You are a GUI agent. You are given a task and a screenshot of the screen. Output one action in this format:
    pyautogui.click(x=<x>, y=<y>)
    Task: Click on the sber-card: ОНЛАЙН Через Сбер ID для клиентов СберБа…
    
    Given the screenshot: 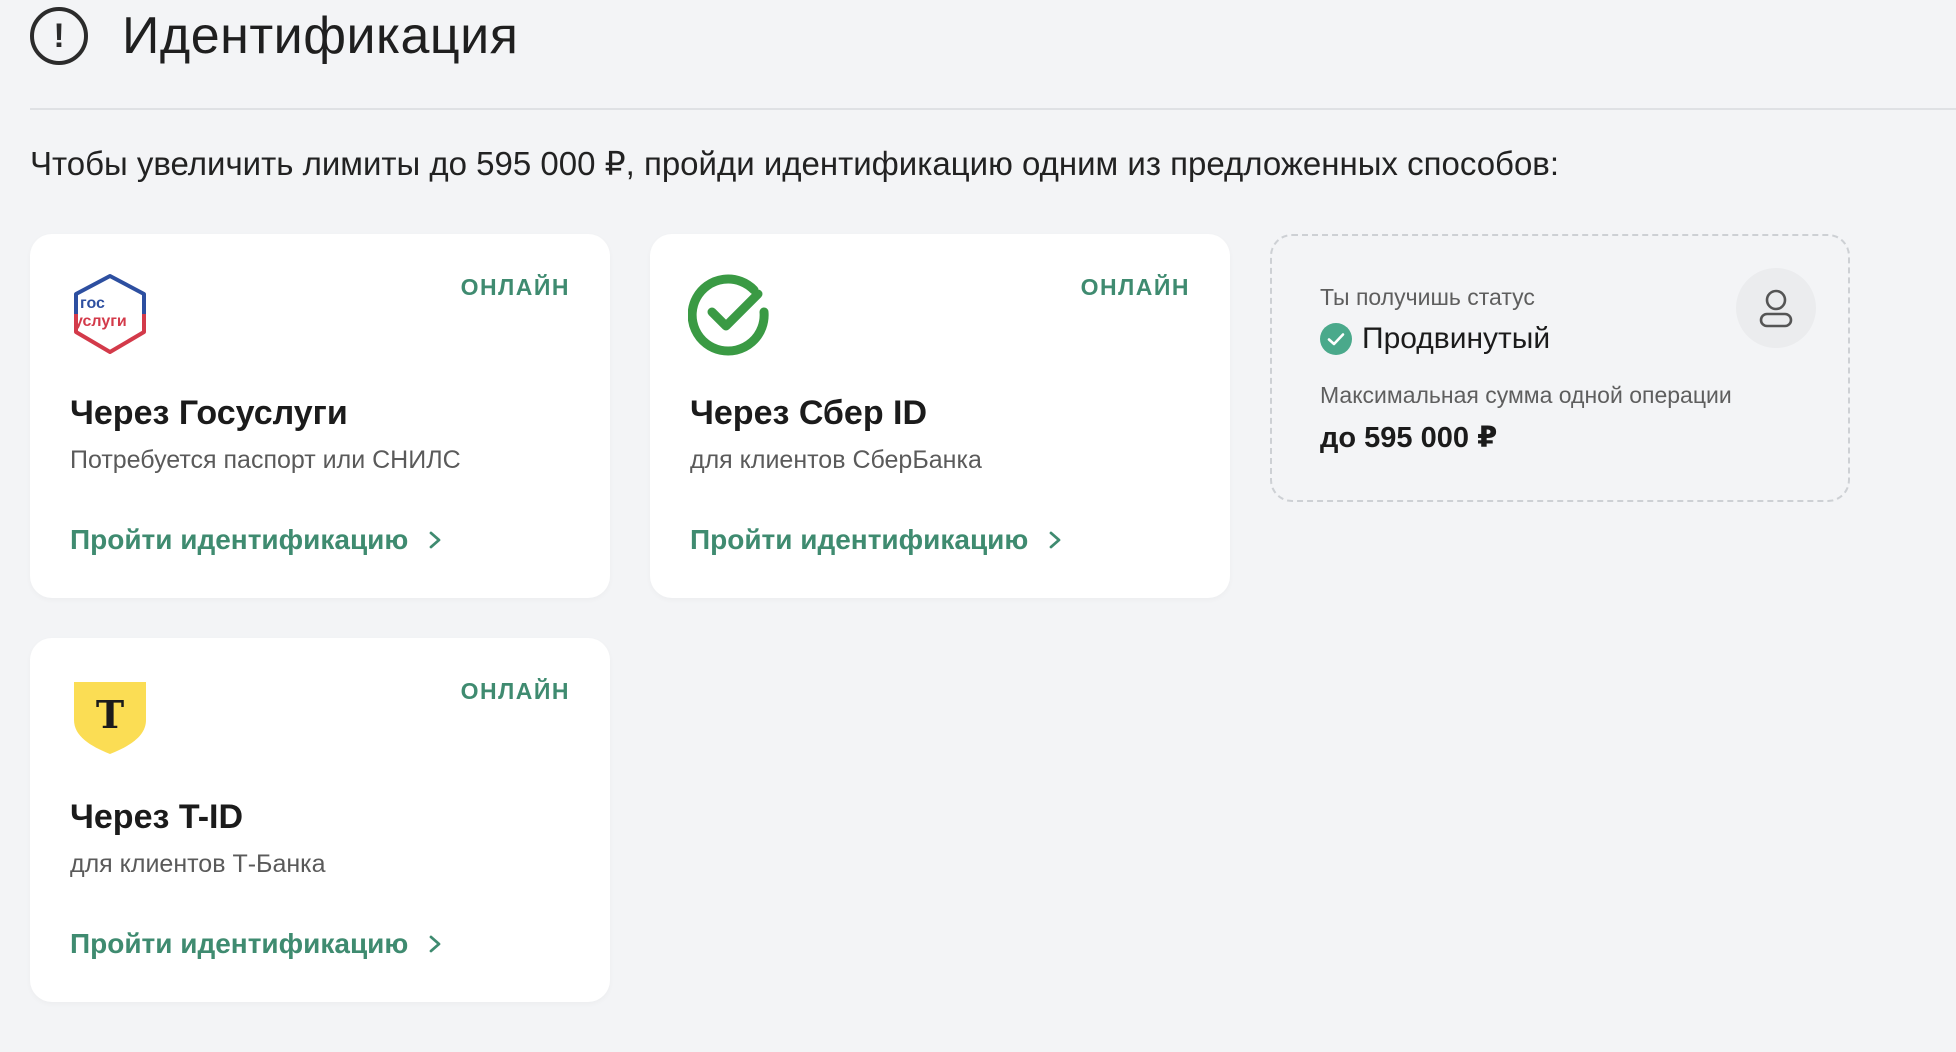 What is the action you would take?
    pyautogui.click(x=940, y=416)
    